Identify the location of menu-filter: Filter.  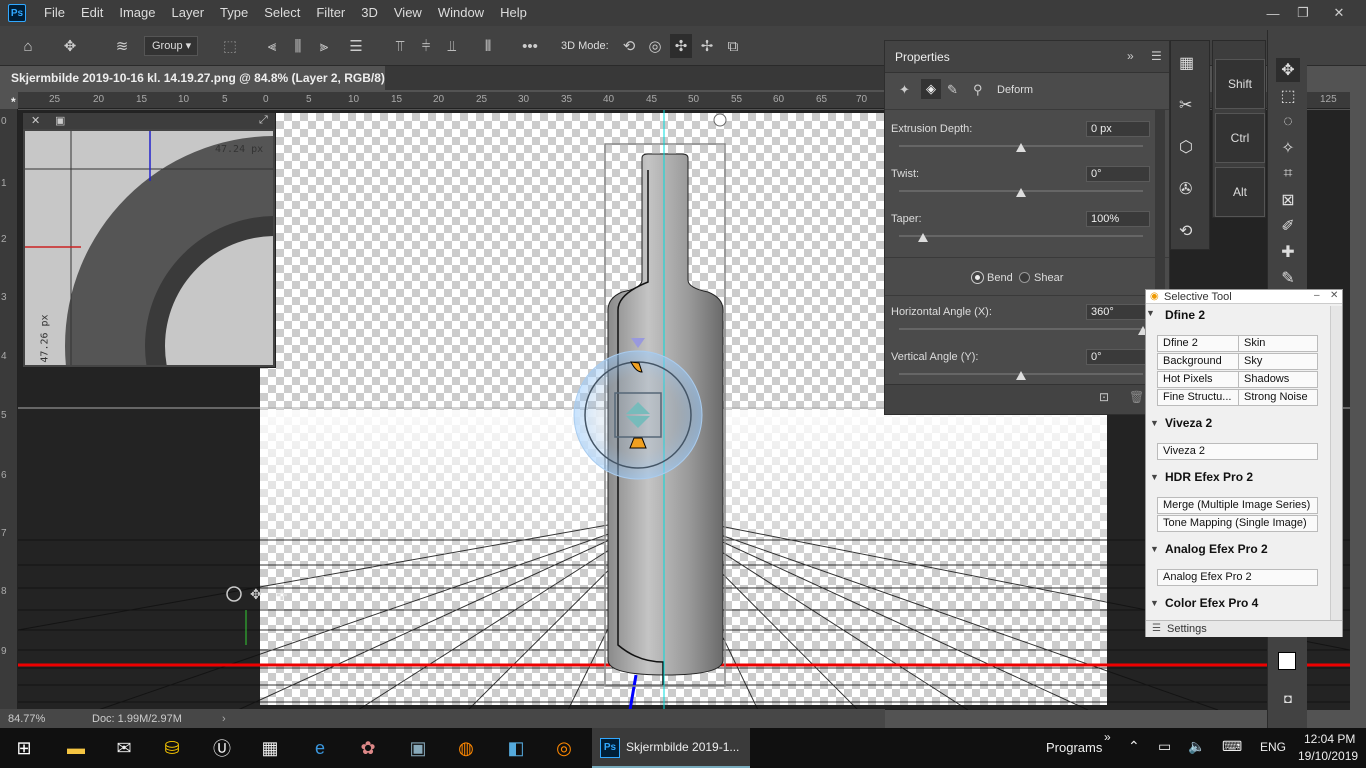
(330, 13).